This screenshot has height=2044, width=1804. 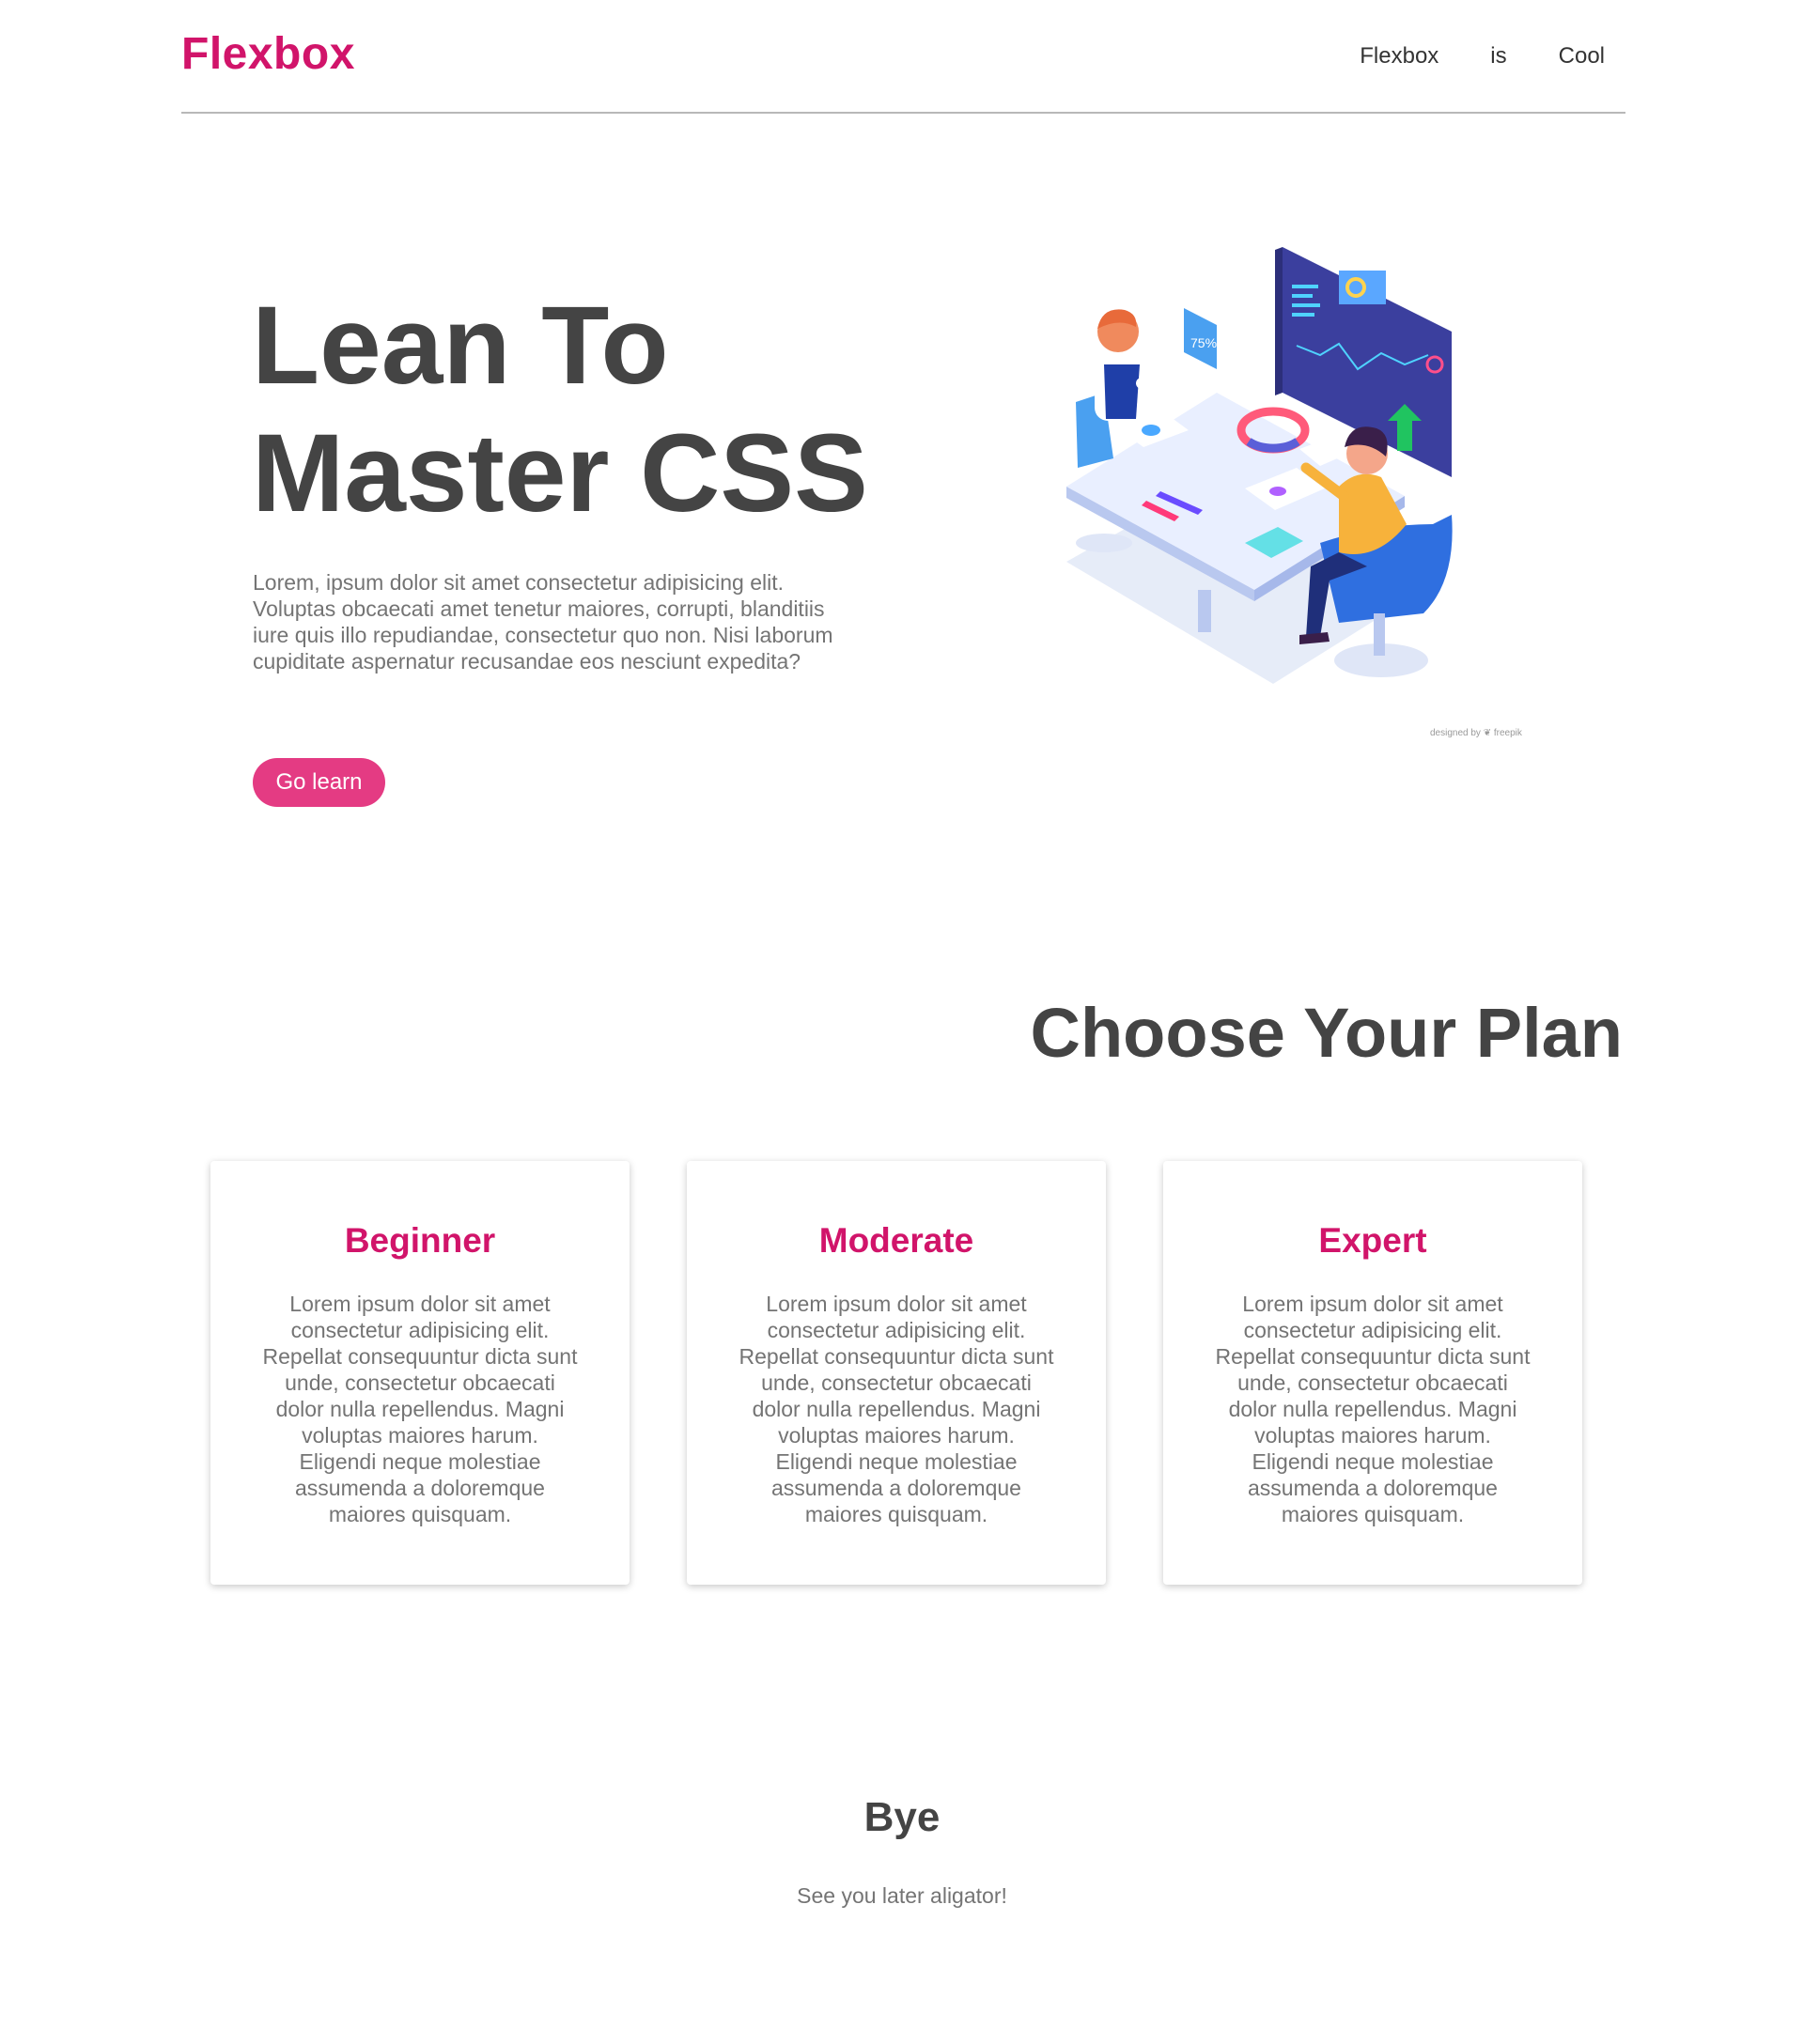 What do you see at coordinates (1259, 465) in the screenshot?
I see `meeting-illustration: 75%` at bounding box center [1259, 465].